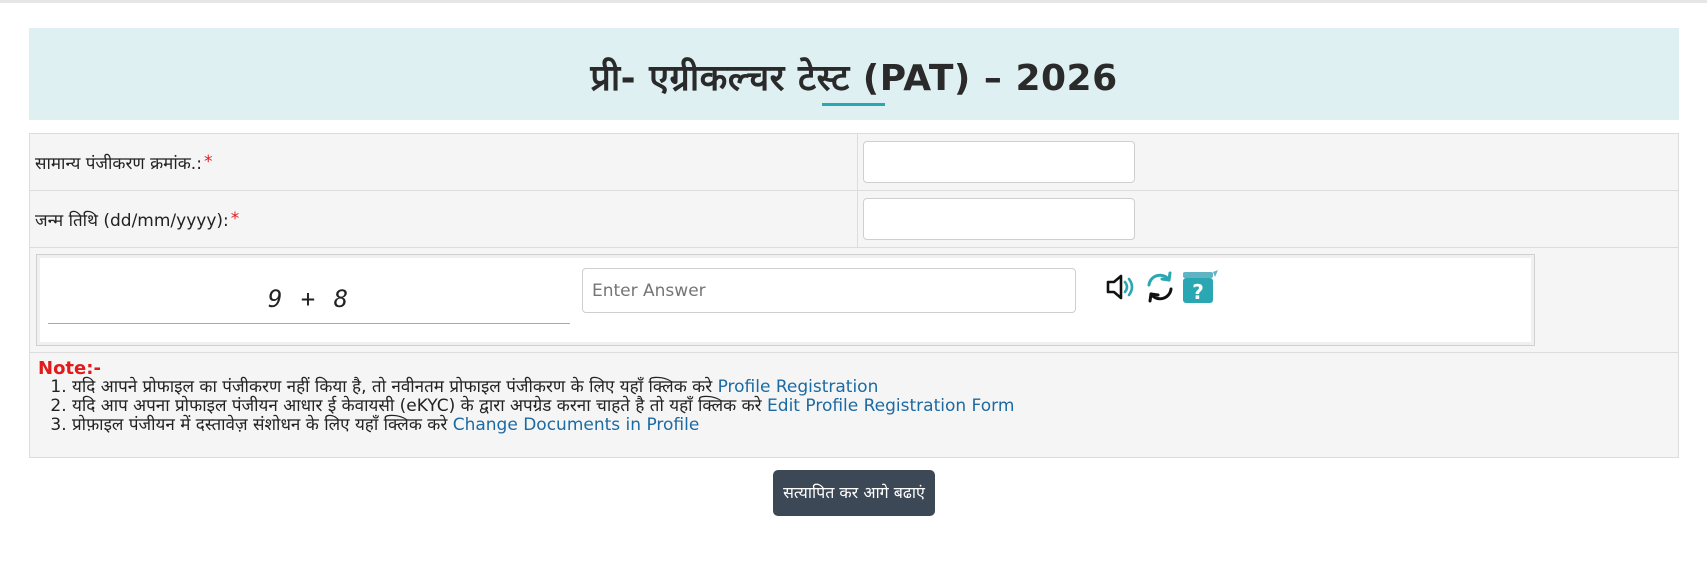  Describe the element at coordinates (853, 104) in the screenshot. I see `title-underline` at that location.